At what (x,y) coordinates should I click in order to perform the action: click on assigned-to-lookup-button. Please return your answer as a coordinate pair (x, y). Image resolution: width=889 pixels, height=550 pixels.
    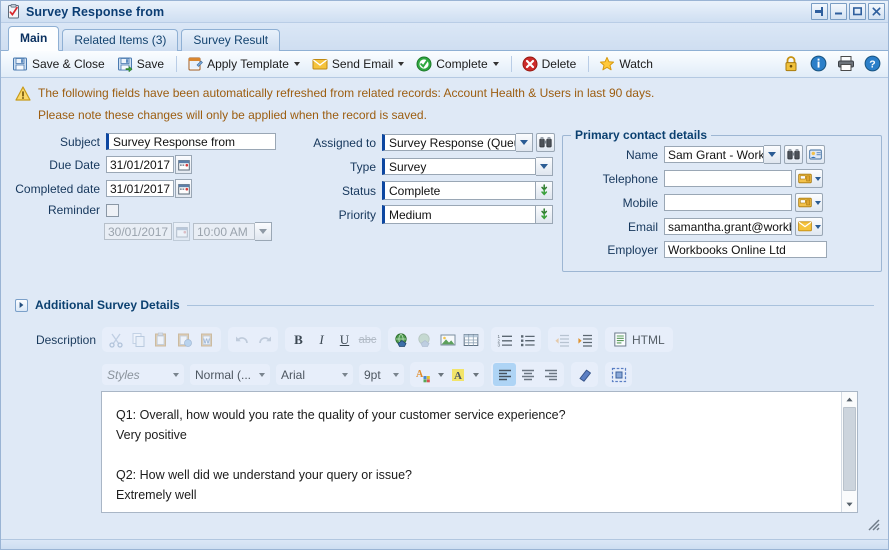
    Looking at the image, I should click on (545, 142).